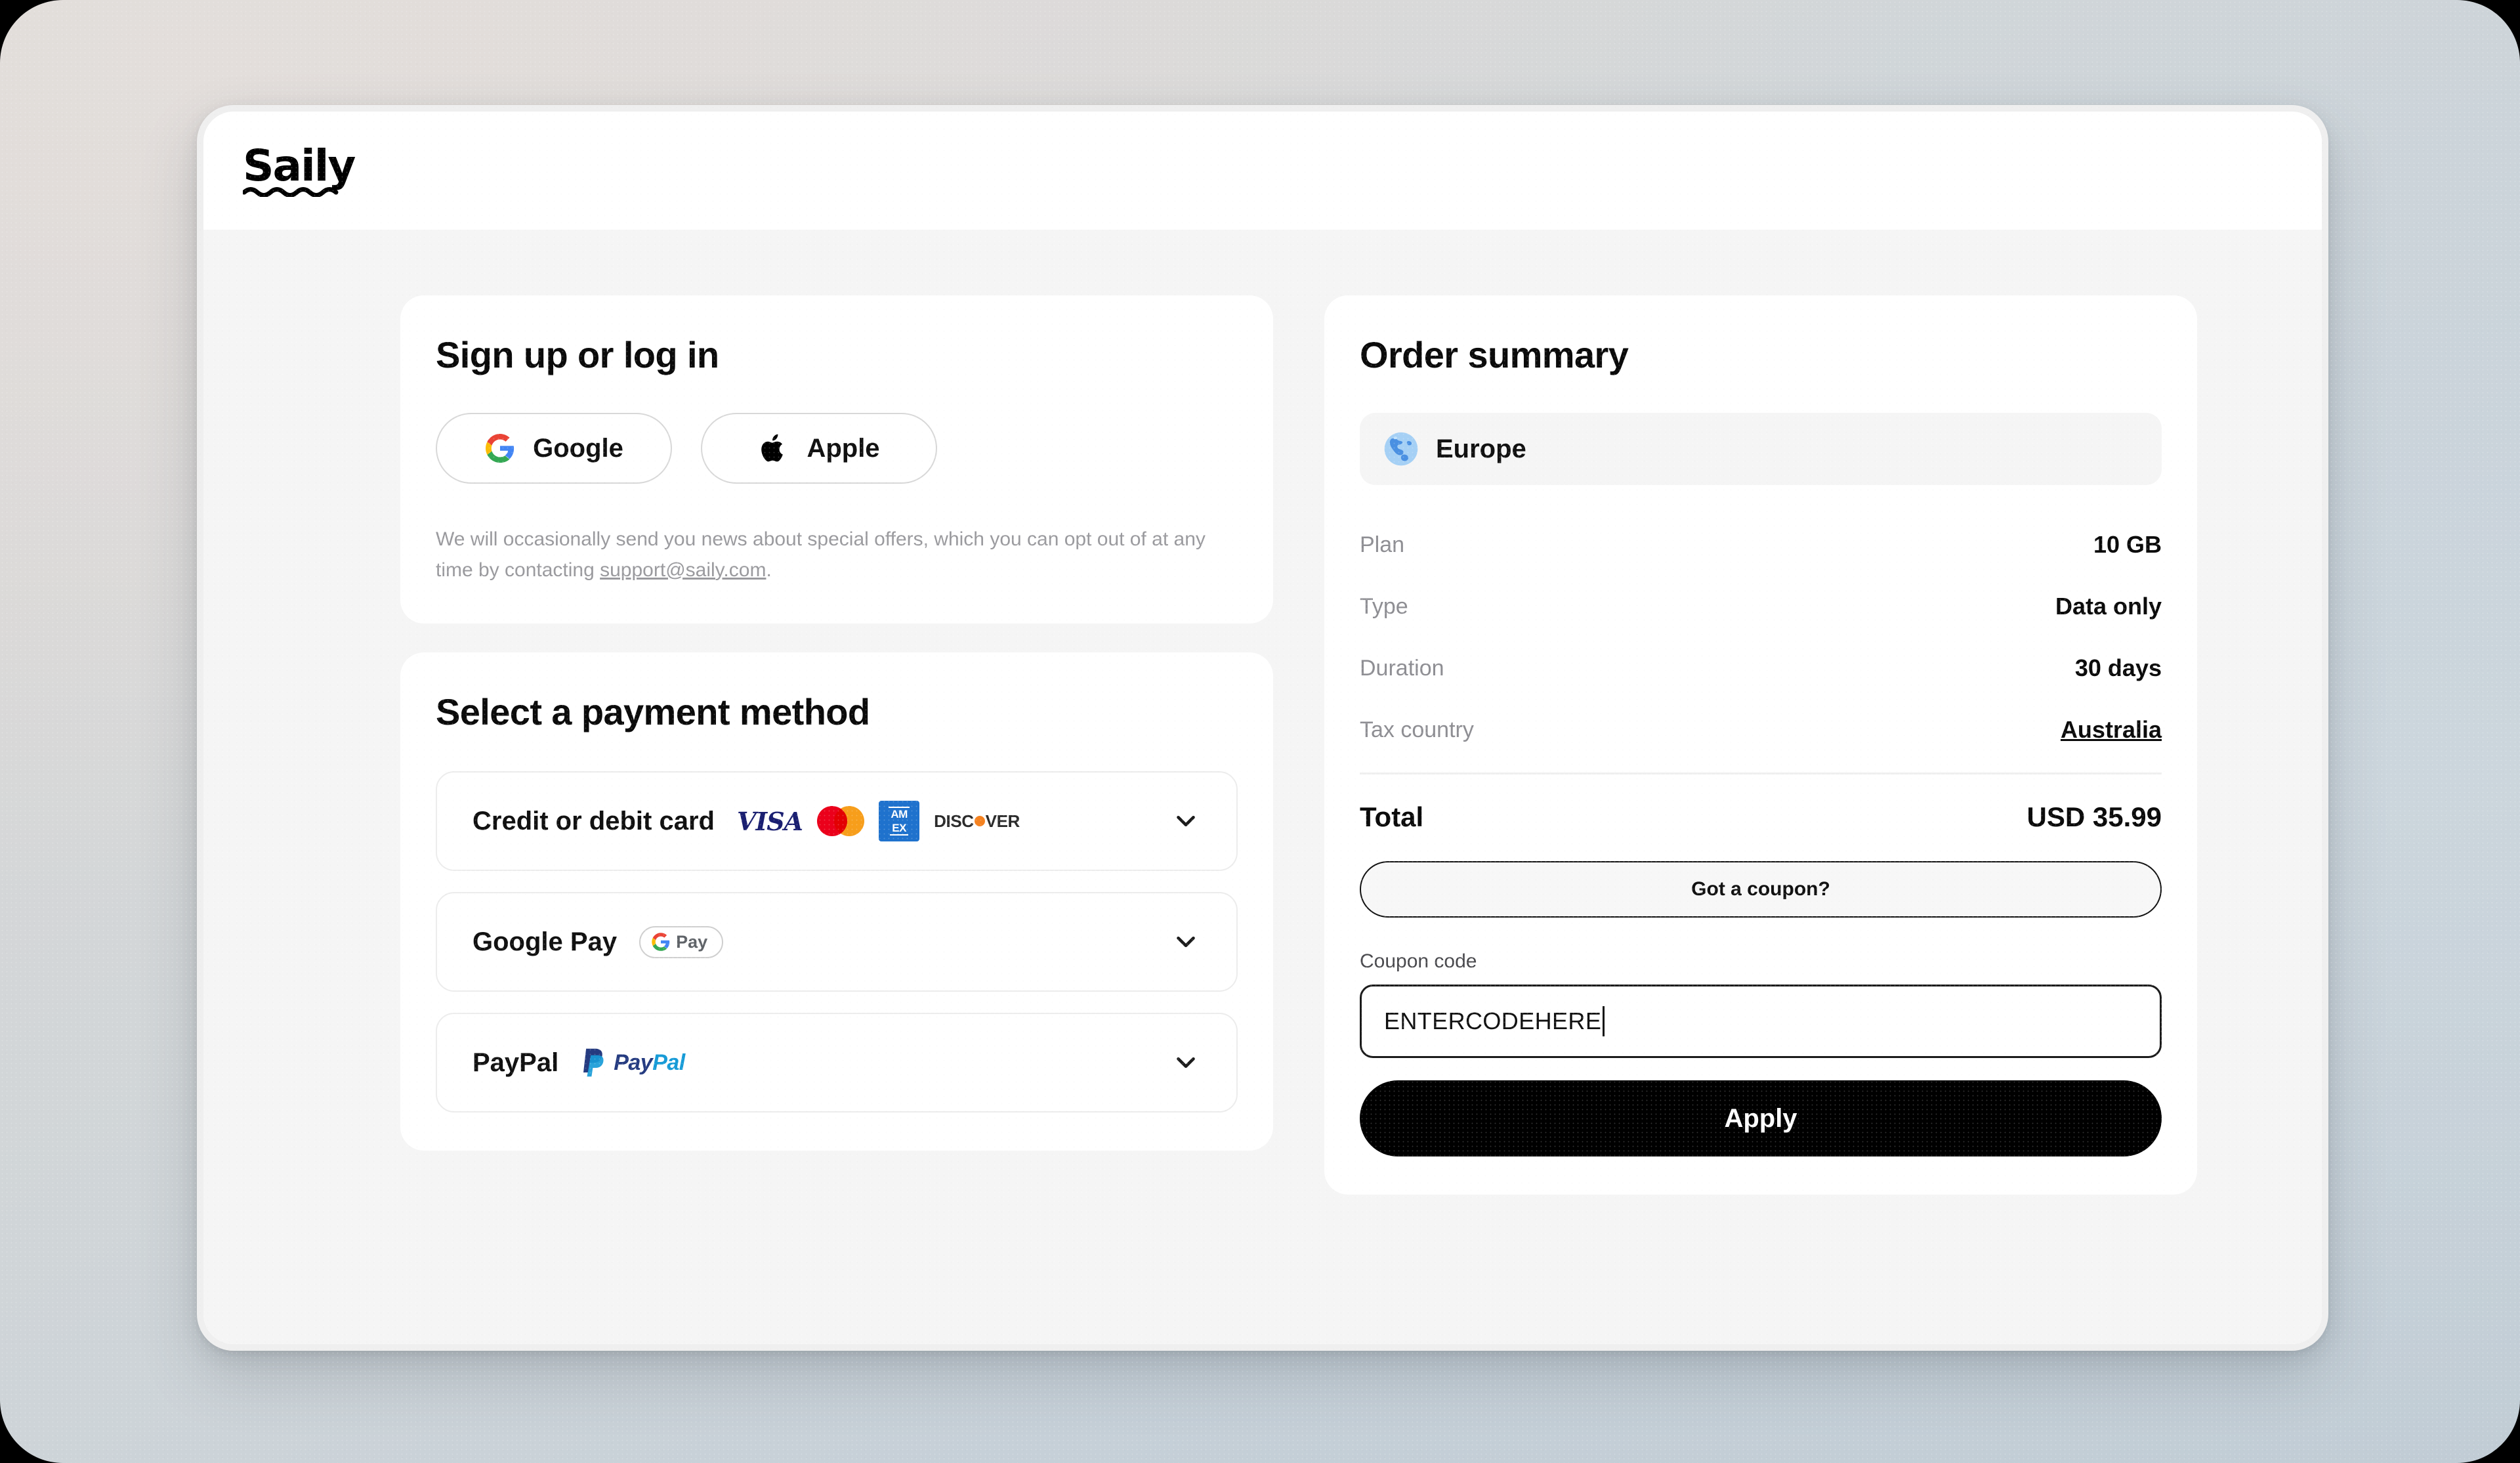 Image resolution: width=2520 pixels, height=1463 pixels. What do you see at coordinates (661, 942) in the screenshot?
I see `google-g-icon` at bounding box center [661, 942].